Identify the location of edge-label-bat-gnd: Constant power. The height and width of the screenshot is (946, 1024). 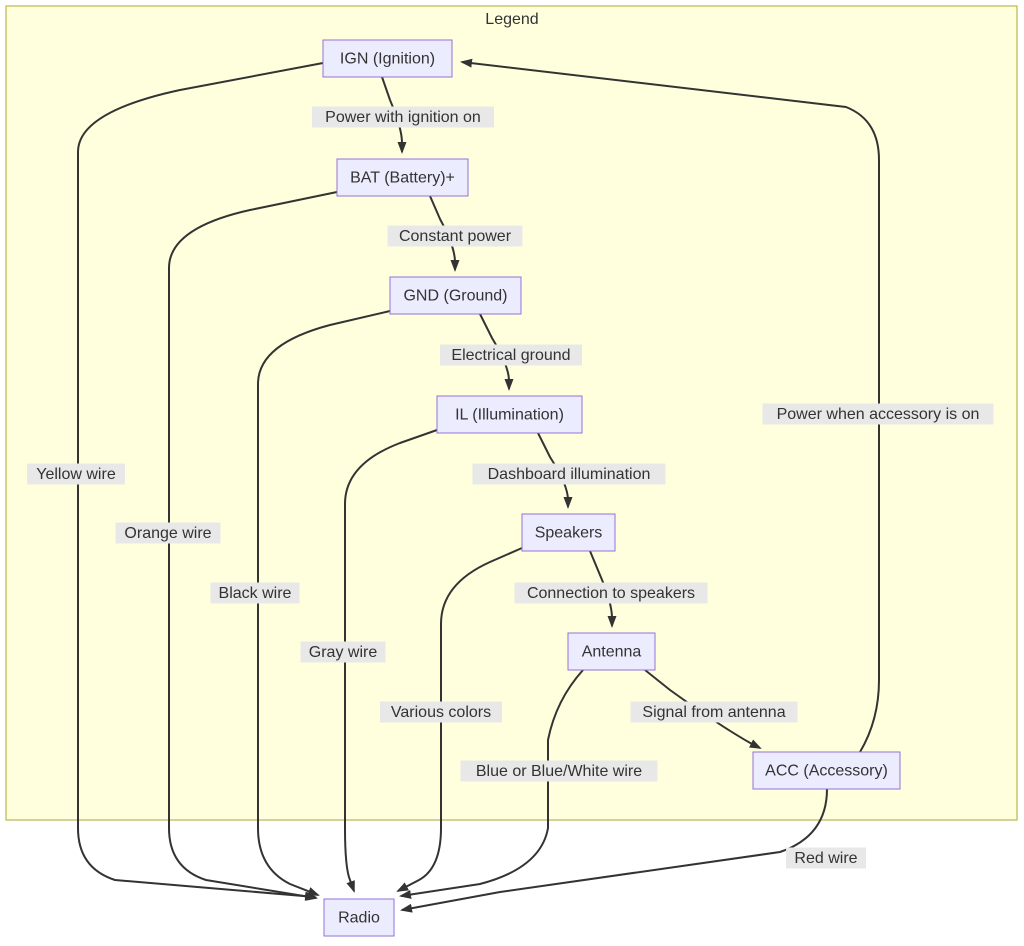
(455, 236).